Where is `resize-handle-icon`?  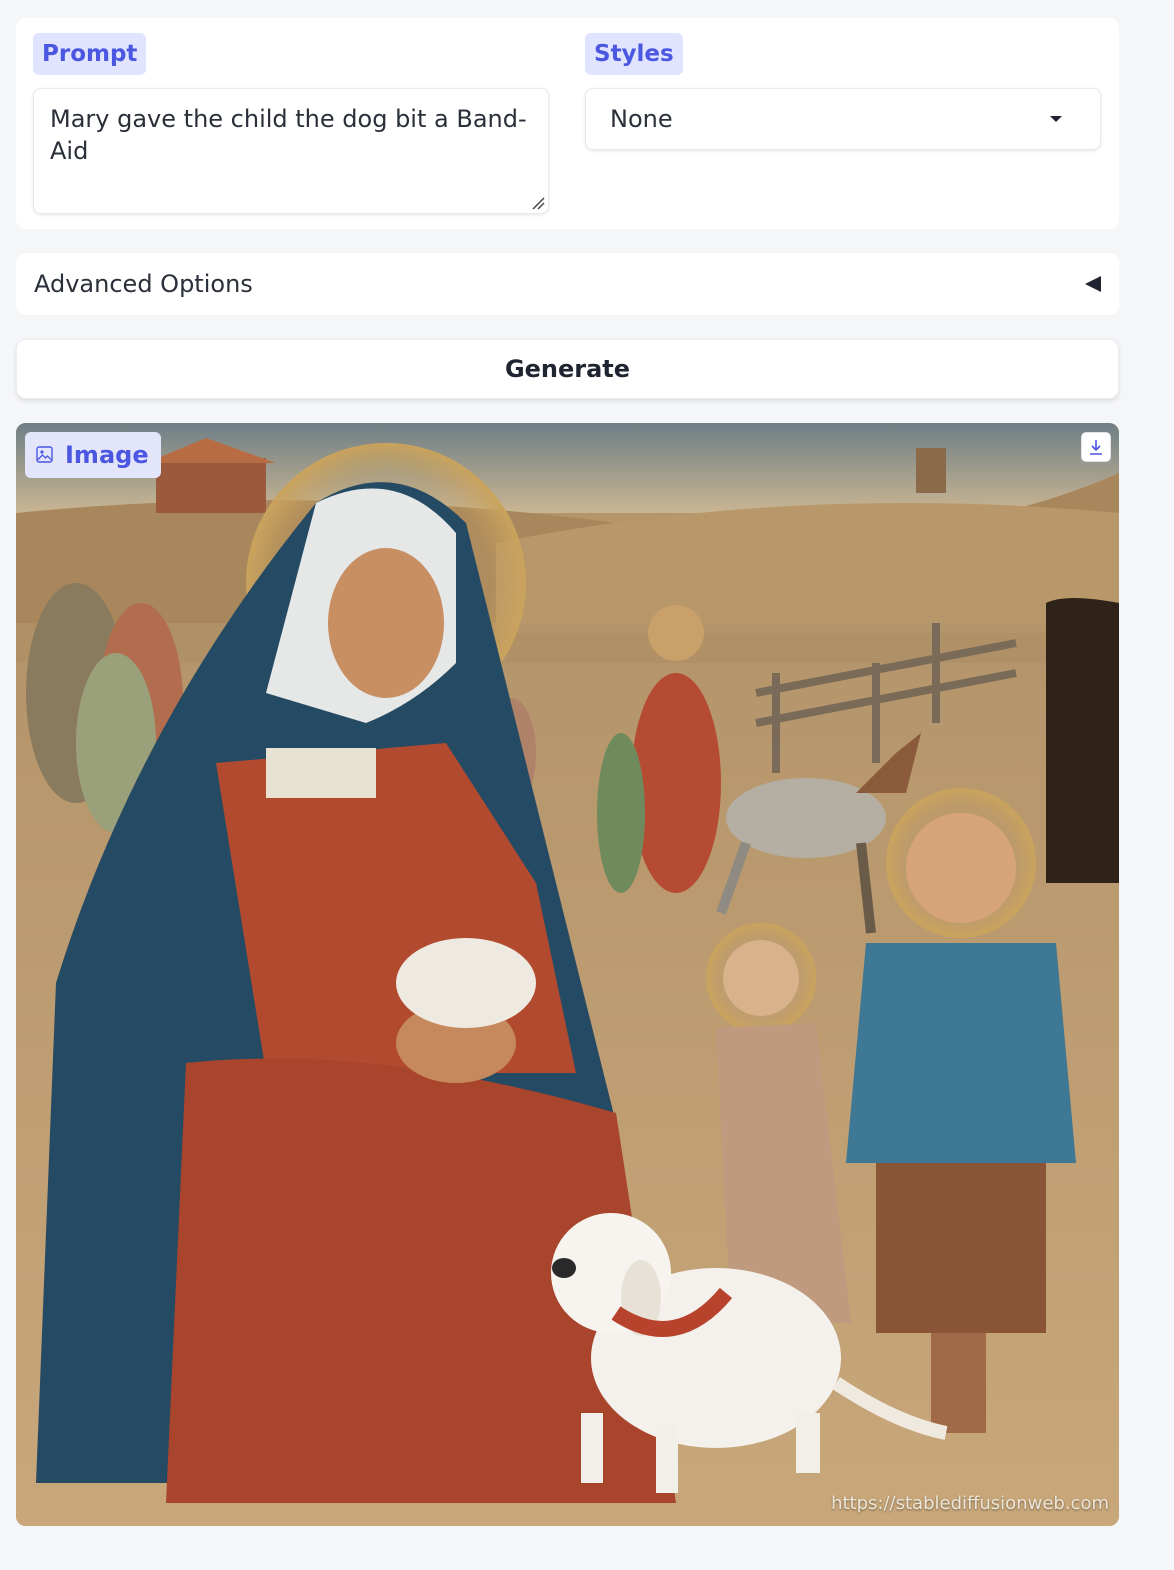 resize-handle-icon is located at coordinates (538, 203).